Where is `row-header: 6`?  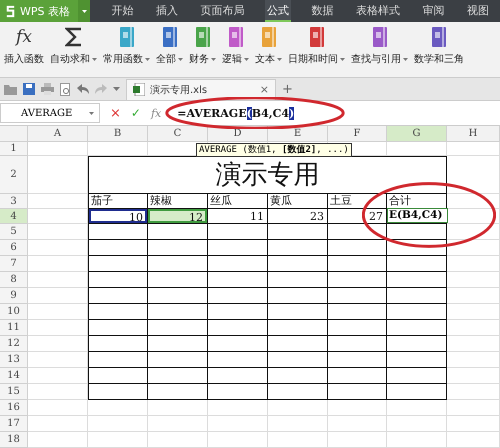
row-header: 6 is located at coordinates (14, 248).